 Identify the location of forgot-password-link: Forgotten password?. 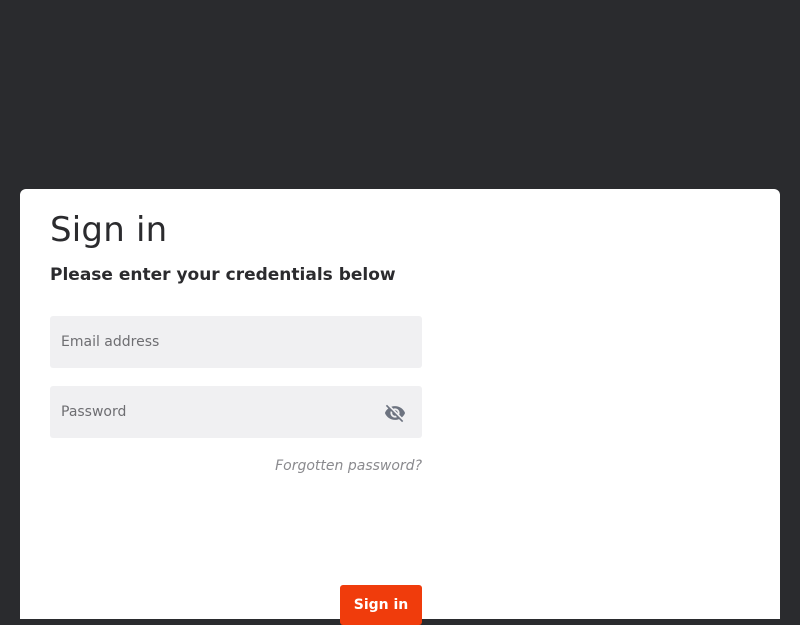
(236, 466).